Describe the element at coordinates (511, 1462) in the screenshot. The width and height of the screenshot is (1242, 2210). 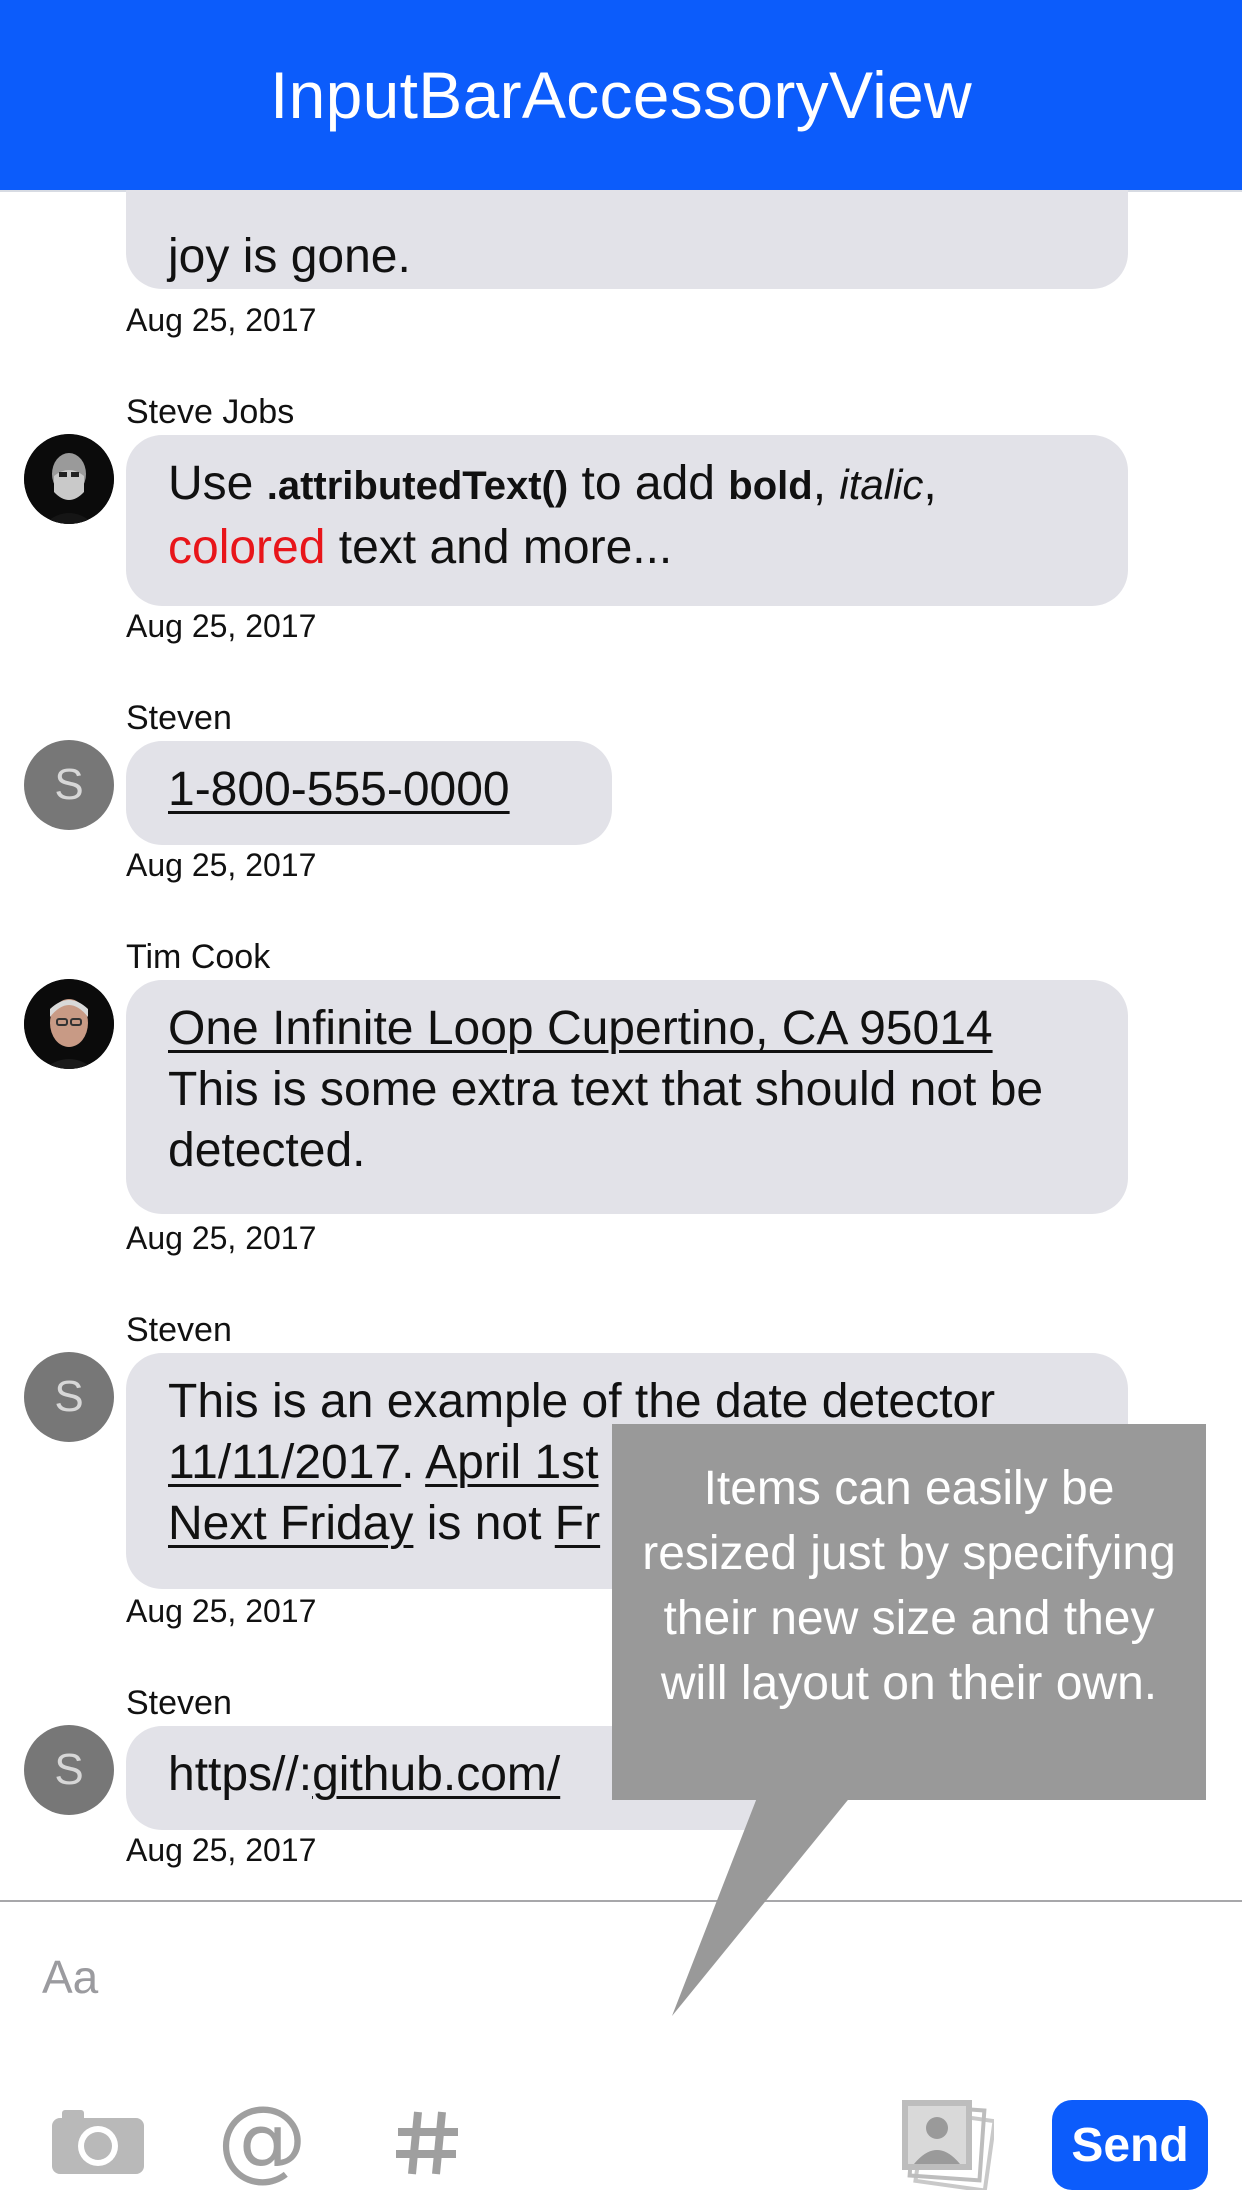
I see `date-link: April 1st` at that location.